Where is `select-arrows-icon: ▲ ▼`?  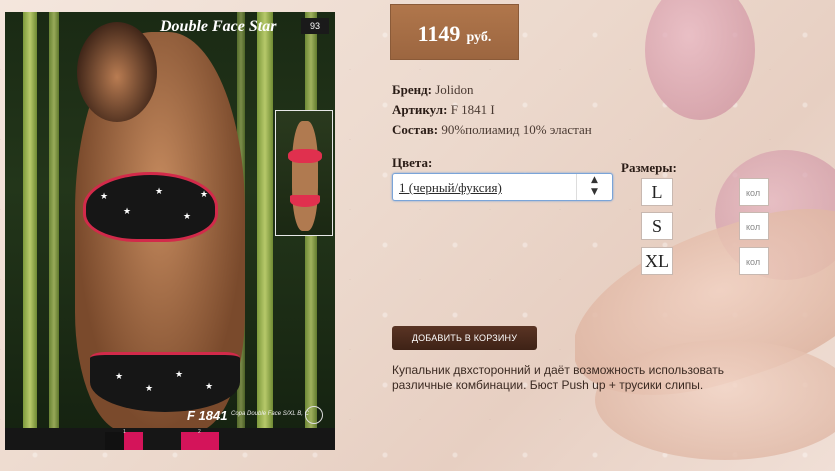
select-arrows-icon: ▲ ▼ is located at coordinates (594, 187).